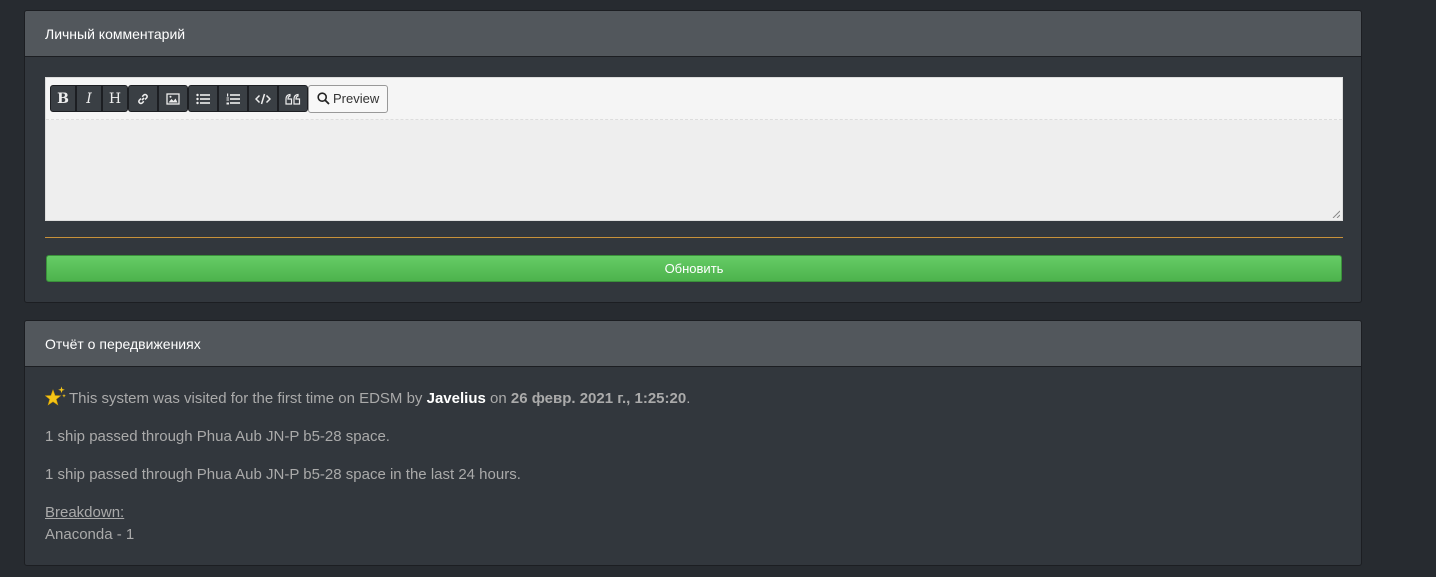 This screenshot has height=577, width=1436. I want to click on bold-button: B, so click(63, 98).